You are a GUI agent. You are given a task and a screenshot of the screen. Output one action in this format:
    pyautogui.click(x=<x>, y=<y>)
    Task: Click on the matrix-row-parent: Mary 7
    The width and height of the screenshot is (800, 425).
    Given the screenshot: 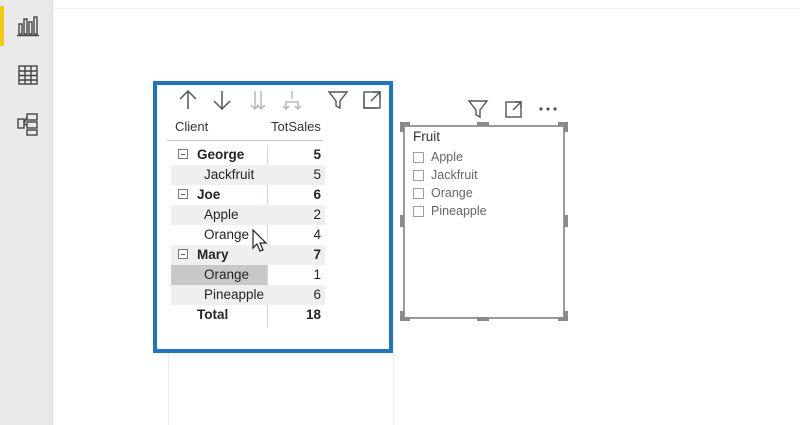 What is the action you would take?
    pyautogui.click(x=248, y=255)
    